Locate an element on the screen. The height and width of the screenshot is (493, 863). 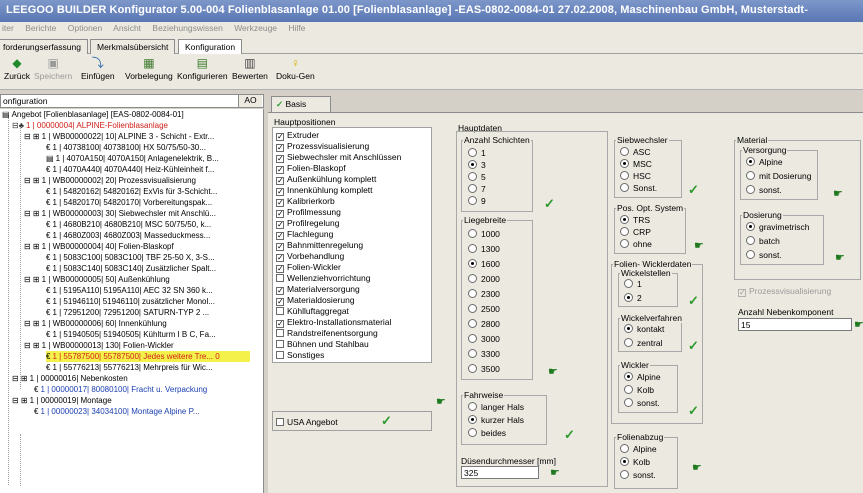
checkbox-prozessvisualisierung-disabled: ✓ Prozessvisualisierung is located at coordinates (784, 291).